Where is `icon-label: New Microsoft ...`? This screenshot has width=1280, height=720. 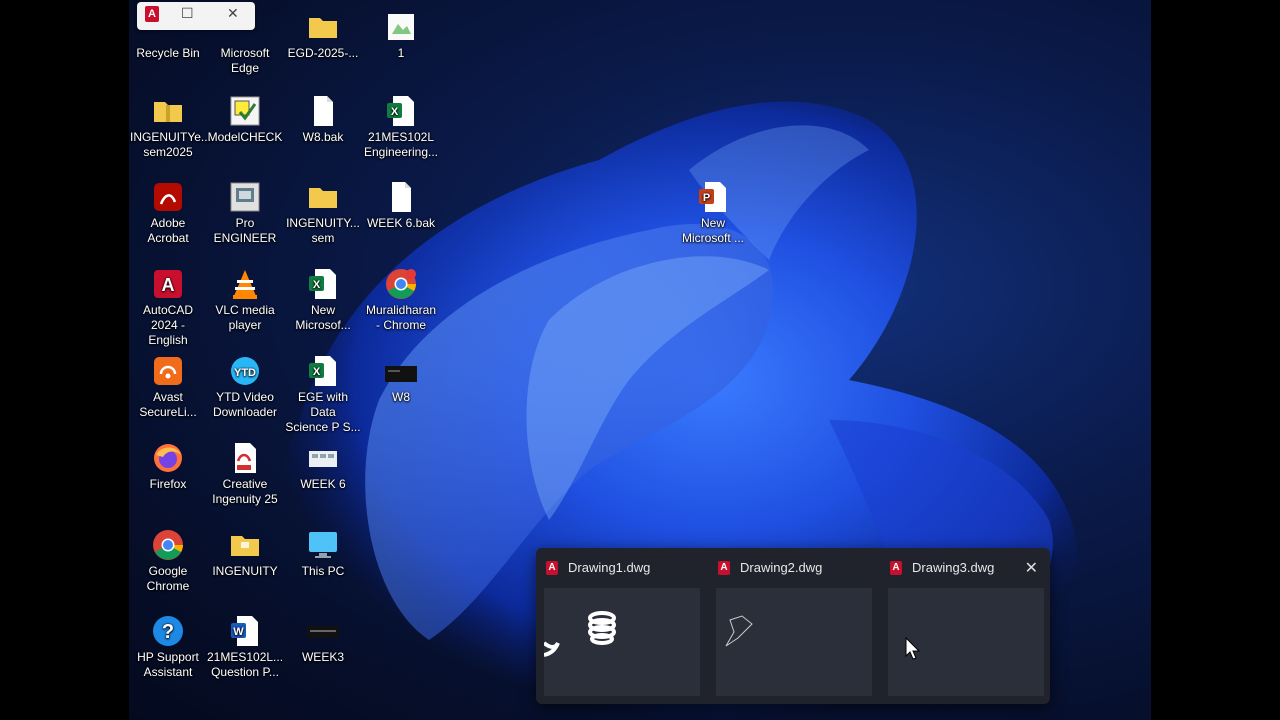
icon-label: New Microsoft ... is located at coordinates (712, 230).